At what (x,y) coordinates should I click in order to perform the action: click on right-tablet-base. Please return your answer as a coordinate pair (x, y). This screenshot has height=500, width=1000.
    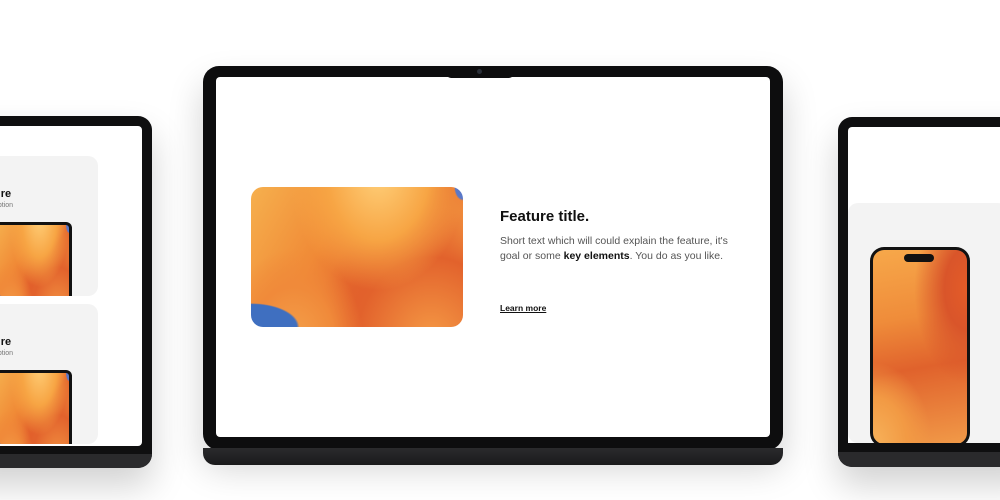
    Looking at the image, I should click on (919, 459).